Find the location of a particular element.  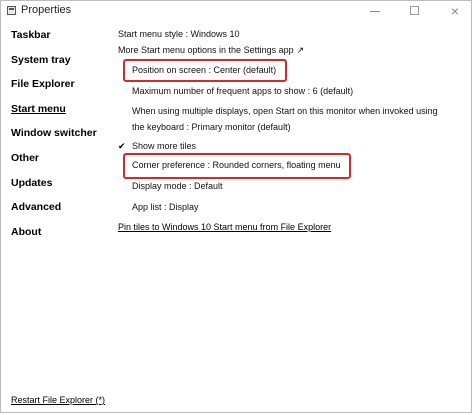

setting-start-menu-style: Start menu style : Windows 10 is located at coordinates (179, 34).